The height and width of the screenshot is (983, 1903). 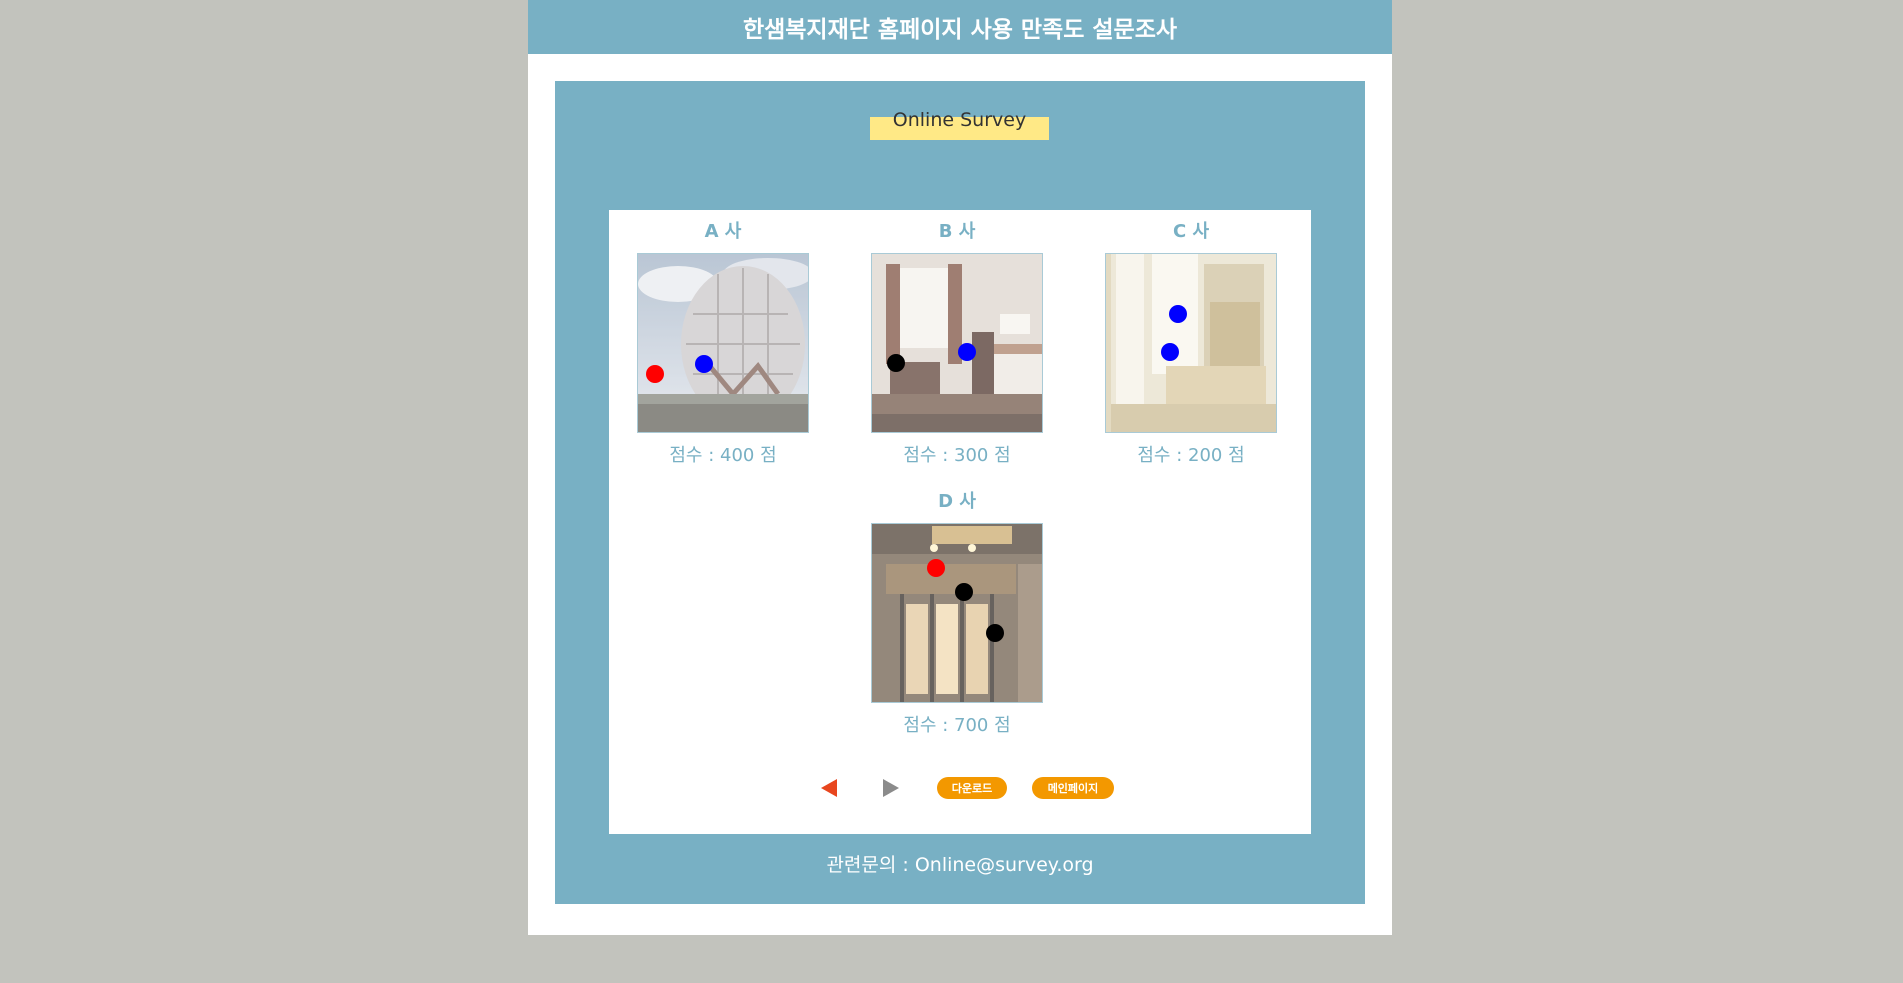 I want to click on company-score: 점수 : 300 점, so click(x=957, y=455).